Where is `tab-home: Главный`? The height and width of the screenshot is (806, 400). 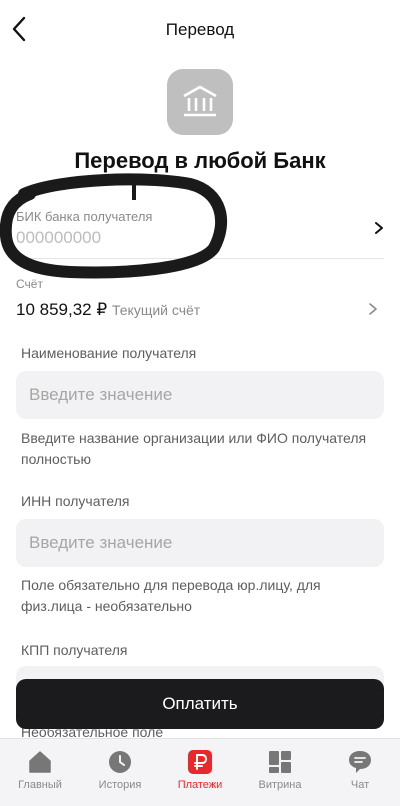 tab-home: Главный is located at coordinates (40, 772).